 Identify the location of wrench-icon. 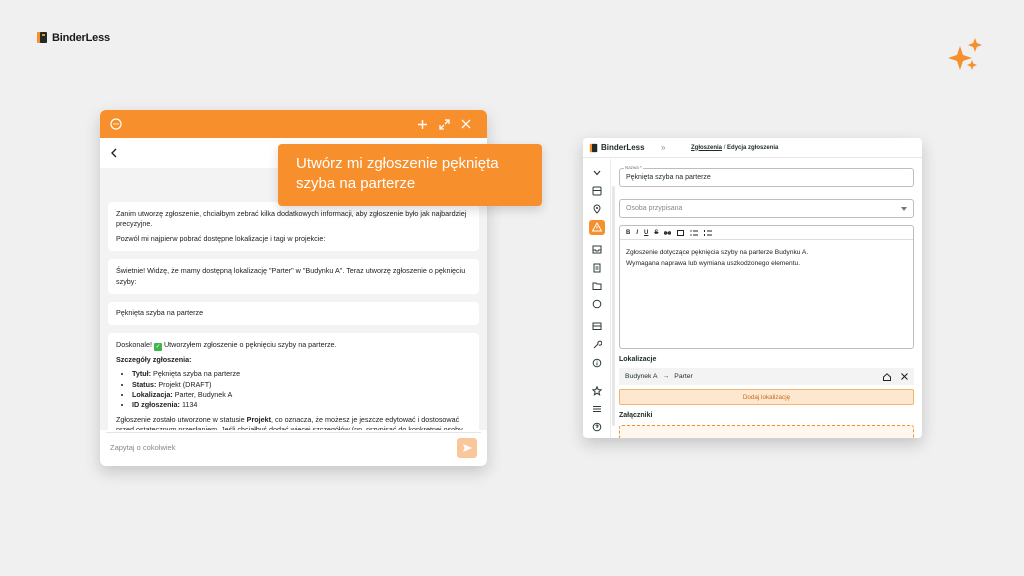
(597, 344).